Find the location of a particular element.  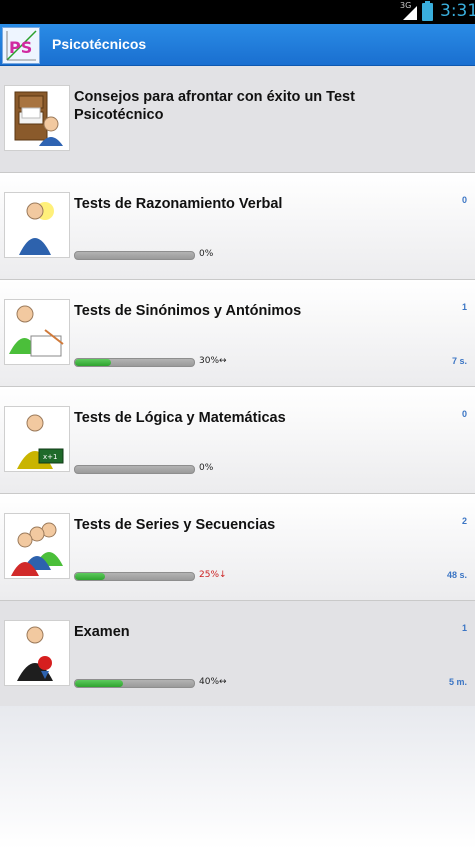

list-item-examen: Examen 1 40%↔ 5 m. is located at coordinates (237, 654).